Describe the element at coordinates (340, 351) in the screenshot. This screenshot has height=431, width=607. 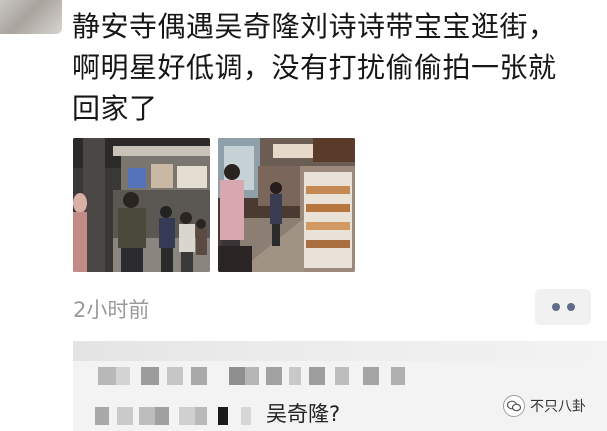
I see `comment-section-header` at that location.